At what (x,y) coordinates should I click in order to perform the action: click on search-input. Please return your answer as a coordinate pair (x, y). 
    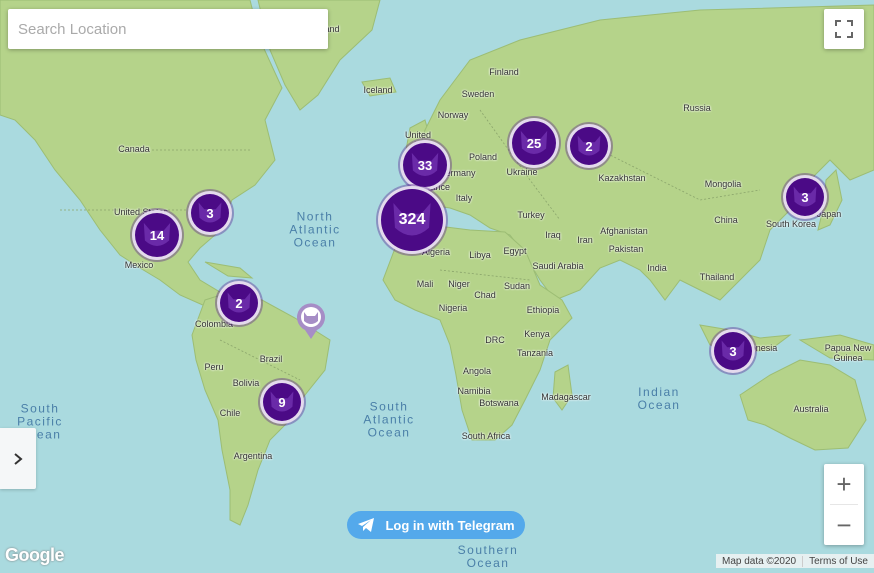
    Looking at the image, I should click on (168, 29).